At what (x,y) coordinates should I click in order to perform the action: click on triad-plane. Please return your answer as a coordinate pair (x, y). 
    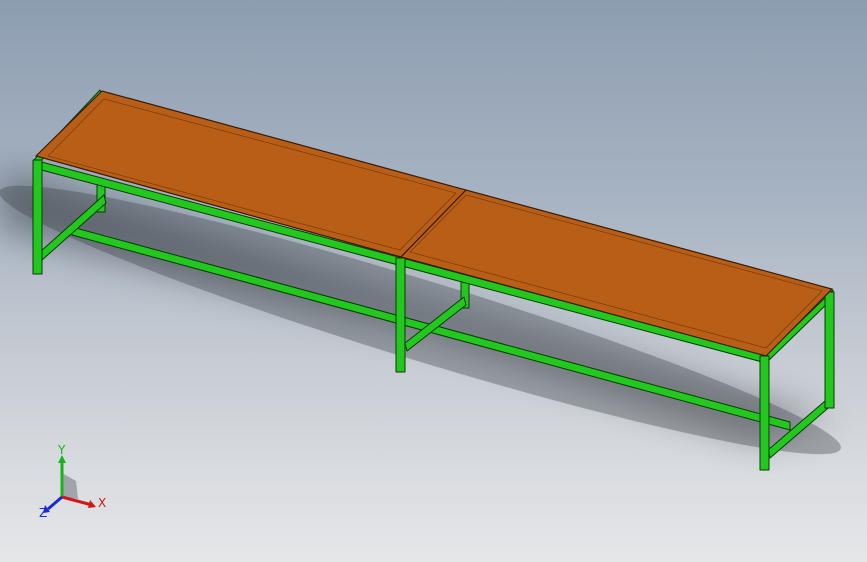
    Looking at the image, I should click on (70, 486).